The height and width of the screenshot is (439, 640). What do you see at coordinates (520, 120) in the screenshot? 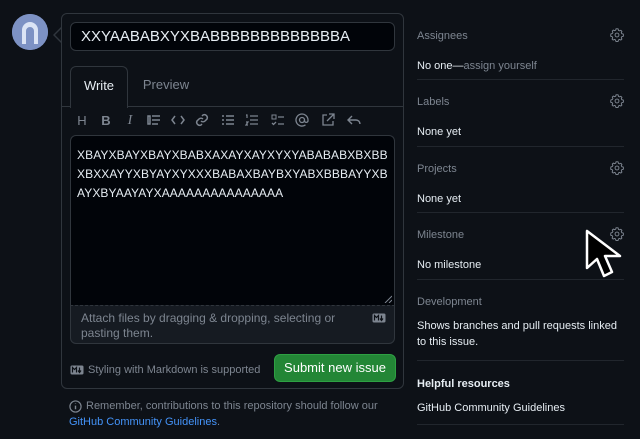
I see `sidebar-labels: Labels None yet` at bounding box center [520, 120].